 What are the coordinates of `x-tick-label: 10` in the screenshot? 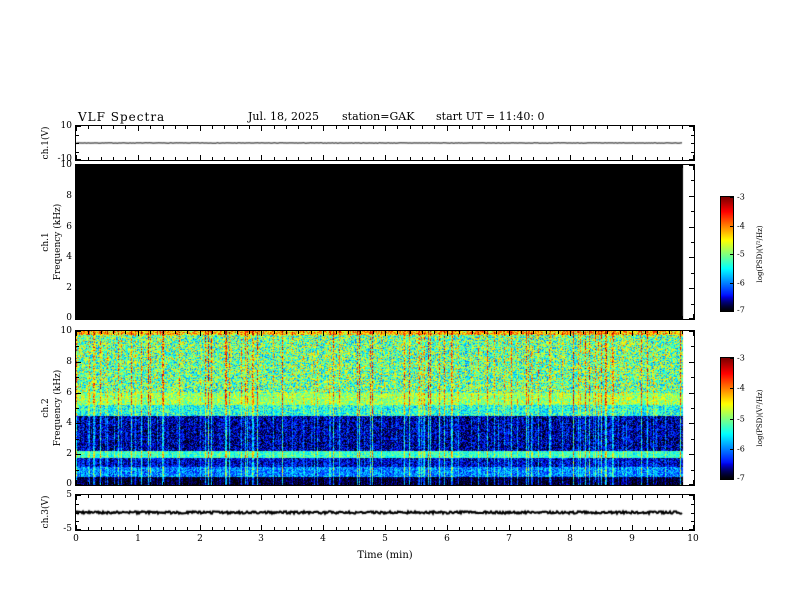 It's located at (693, 539).